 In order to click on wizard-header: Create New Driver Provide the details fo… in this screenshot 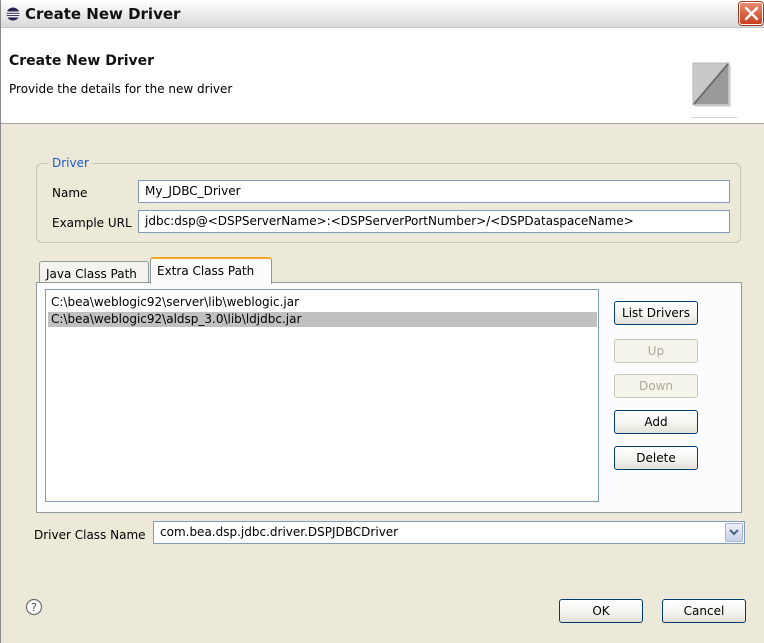, I will do `click(382, 76)`.